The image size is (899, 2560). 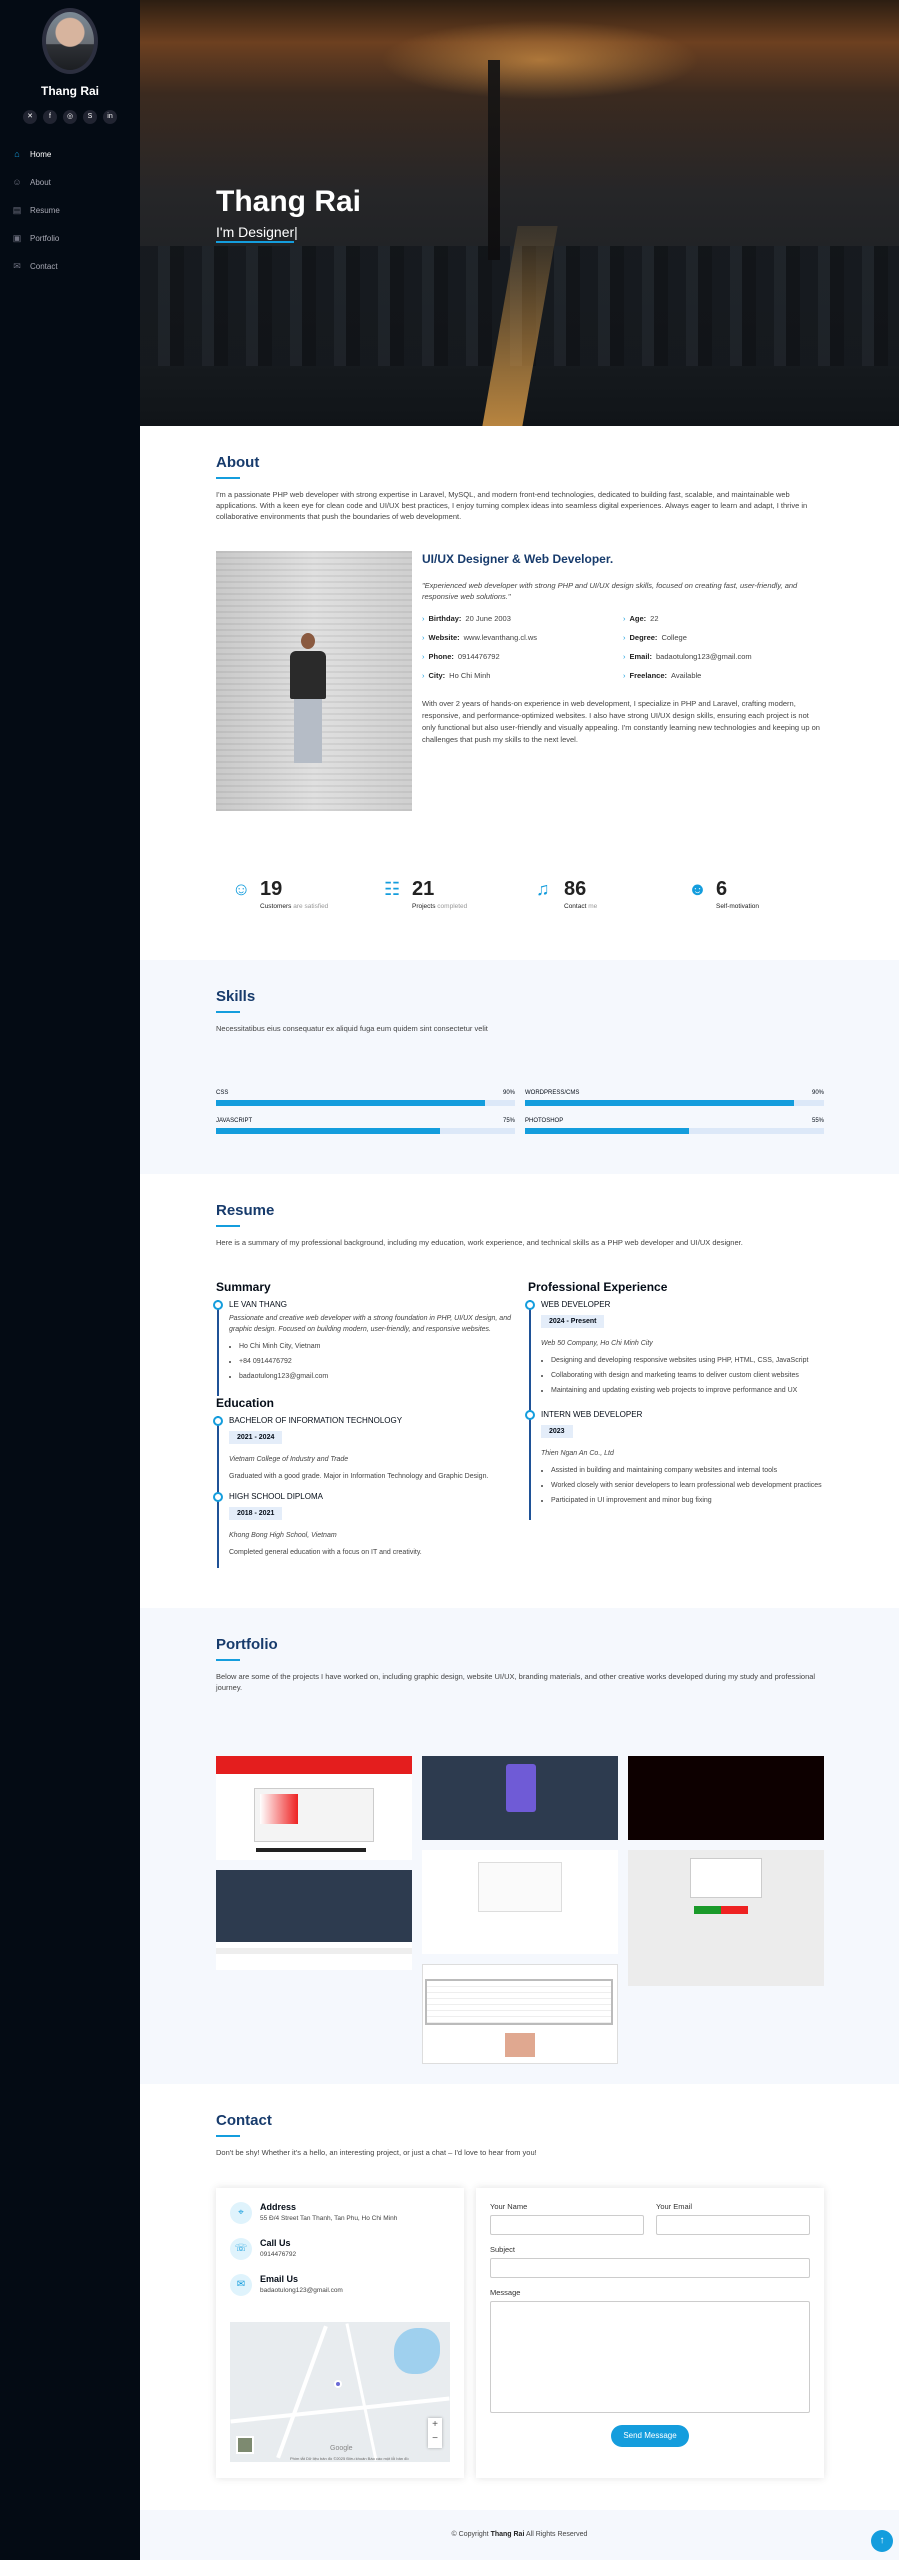 I want to click on resume-place: Khong Bong High School, Vietnam, so click(x=283, y=1535).